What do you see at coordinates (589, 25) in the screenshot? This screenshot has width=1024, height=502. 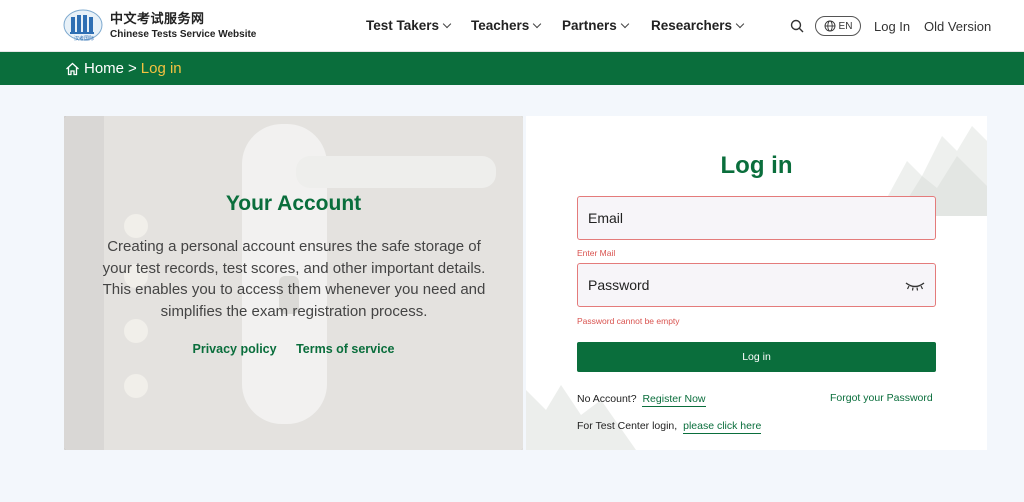 I see `nav-label: Partners` at bounding box center [589, 25].